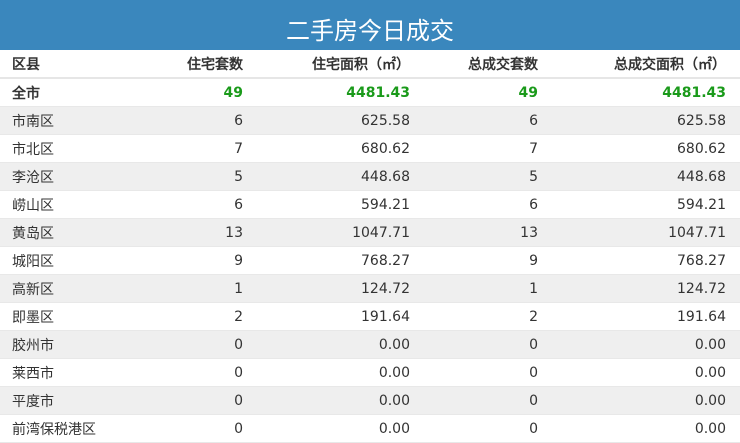 The height and width of the screenshot is (443, 740). I want to click on cell-residential-area: 594.21, so click(326, 204).